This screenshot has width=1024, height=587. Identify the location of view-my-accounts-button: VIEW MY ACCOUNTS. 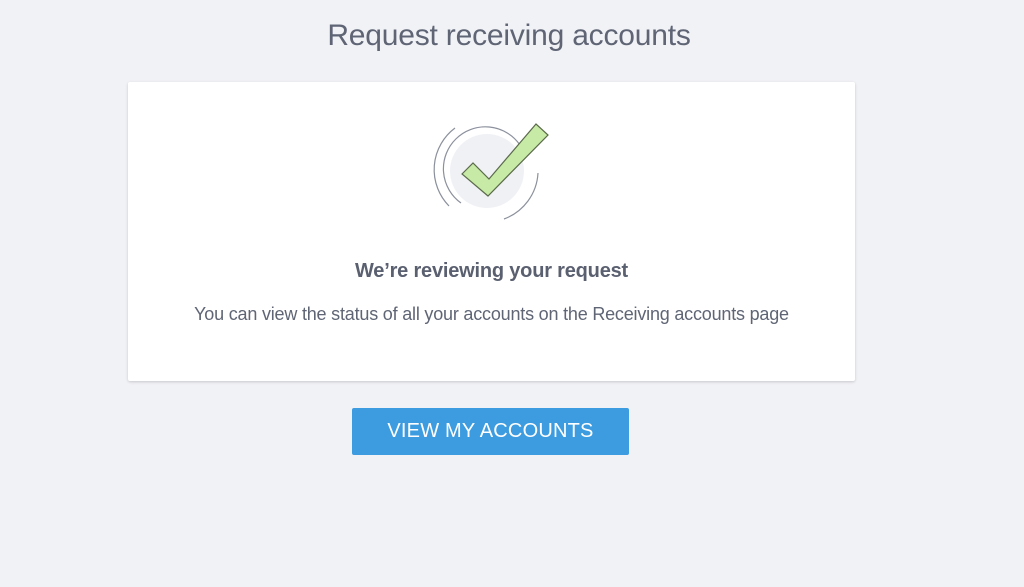
(490, 431).